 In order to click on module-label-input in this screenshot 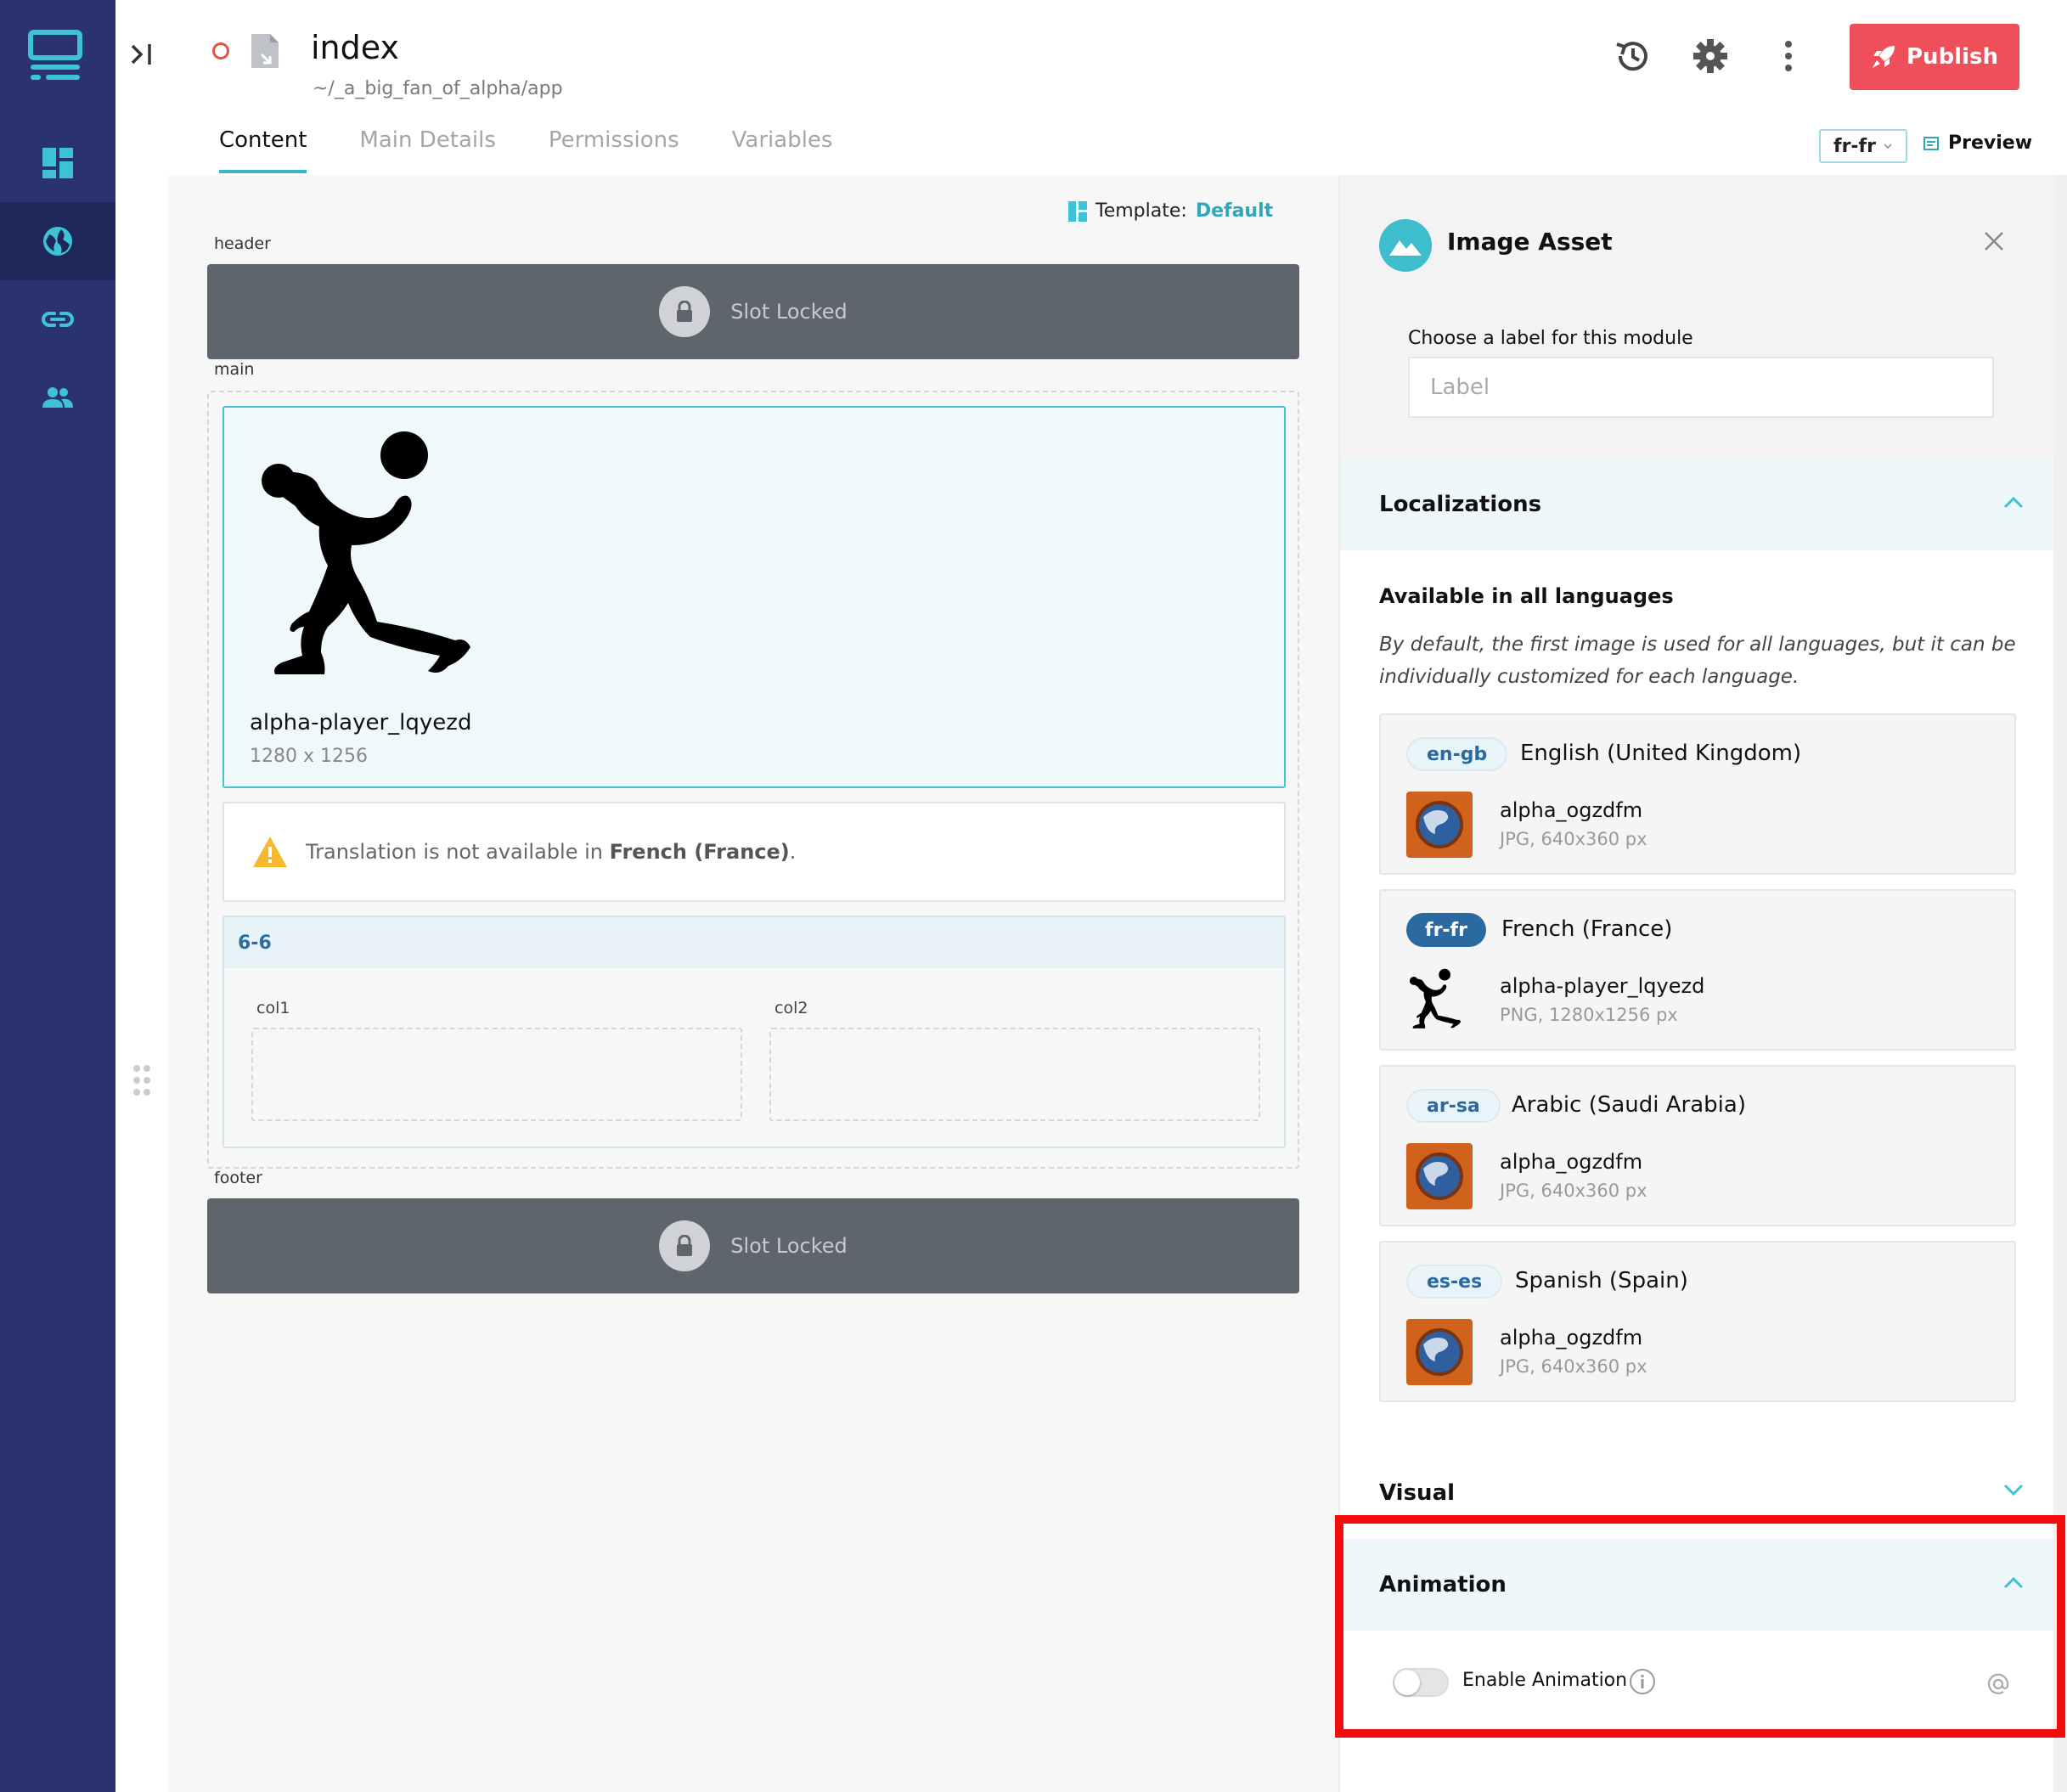, I will do `click(1701, 387)`.